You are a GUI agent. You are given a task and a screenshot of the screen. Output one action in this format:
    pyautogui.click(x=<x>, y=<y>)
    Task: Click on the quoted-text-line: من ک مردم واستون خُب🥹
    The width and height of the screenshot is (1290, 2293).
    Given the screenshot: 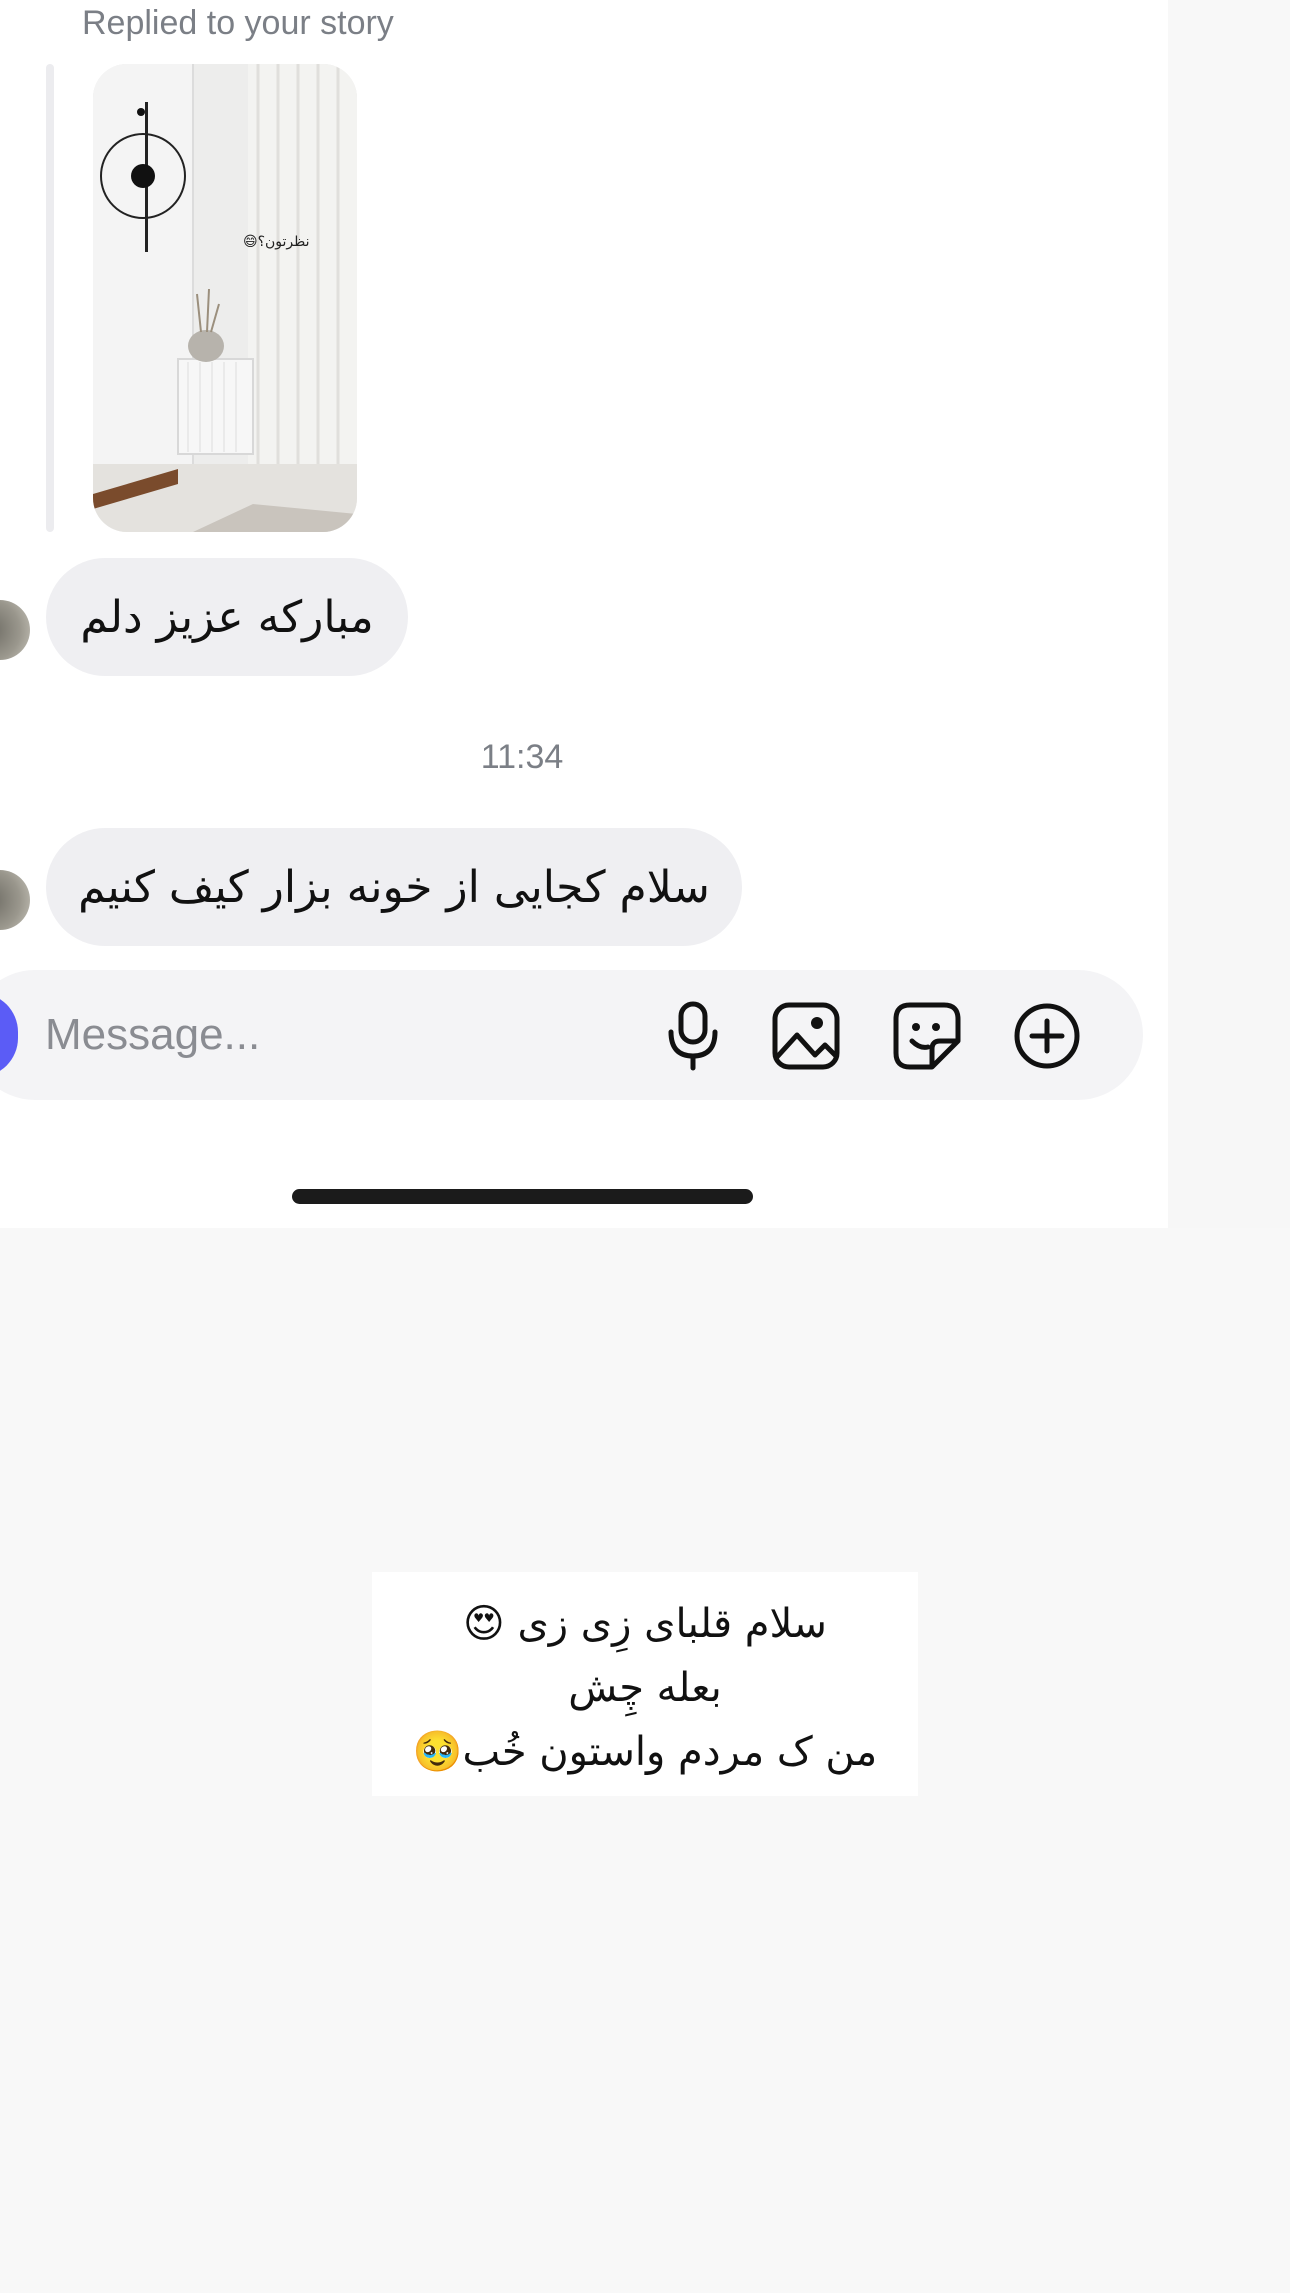 What is the action you would take?
    pyautogui.click(x=645, y=1752)
    